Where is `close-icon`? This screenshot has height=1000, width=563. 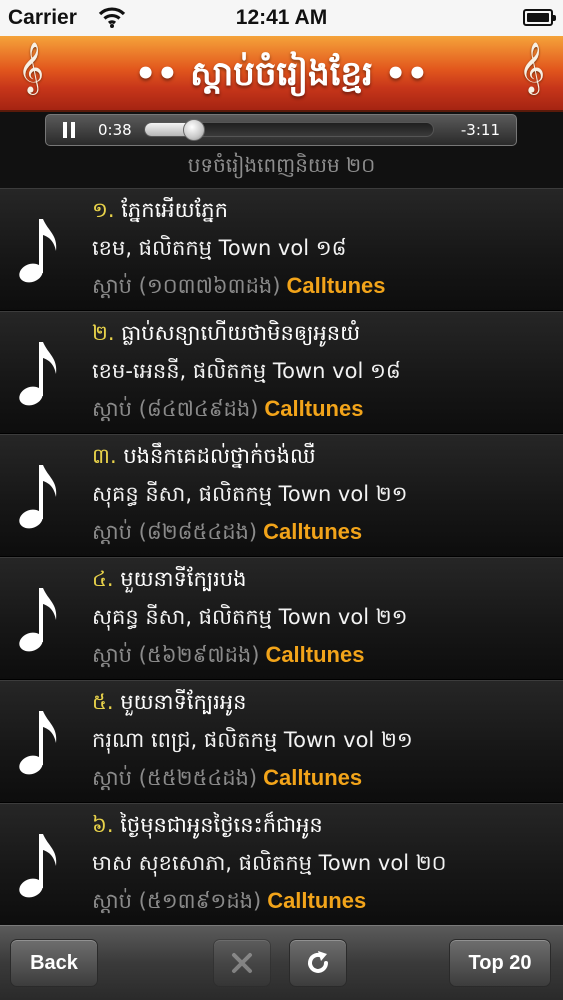 close-icon is located at coordinates (242, 963).